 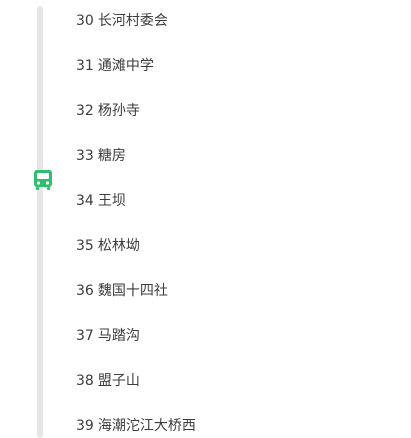 I want to click on stop-name: 通滩中学, so click(x=125, y=66).